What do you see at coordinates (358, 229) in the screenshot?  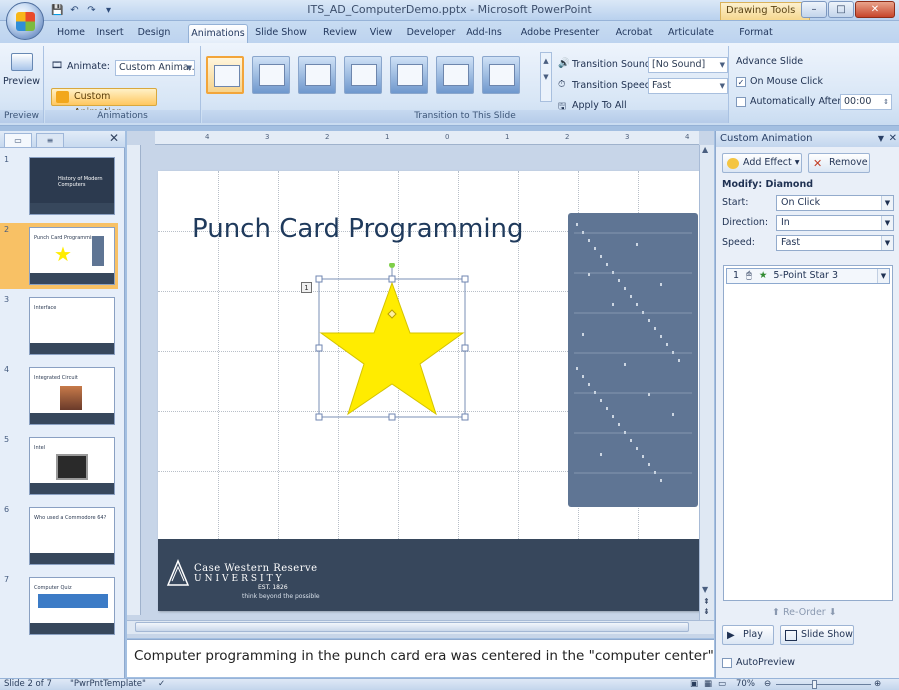 I see `slide-title: Punch Card Programming` at bounding box center [358, 229].